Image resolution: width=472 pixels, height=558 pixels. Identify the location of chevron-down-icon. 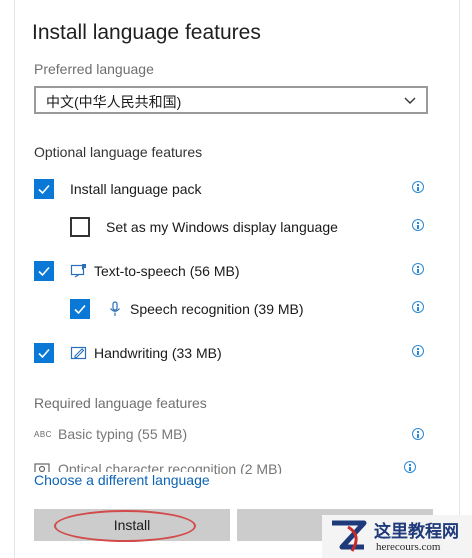
(410, 100).